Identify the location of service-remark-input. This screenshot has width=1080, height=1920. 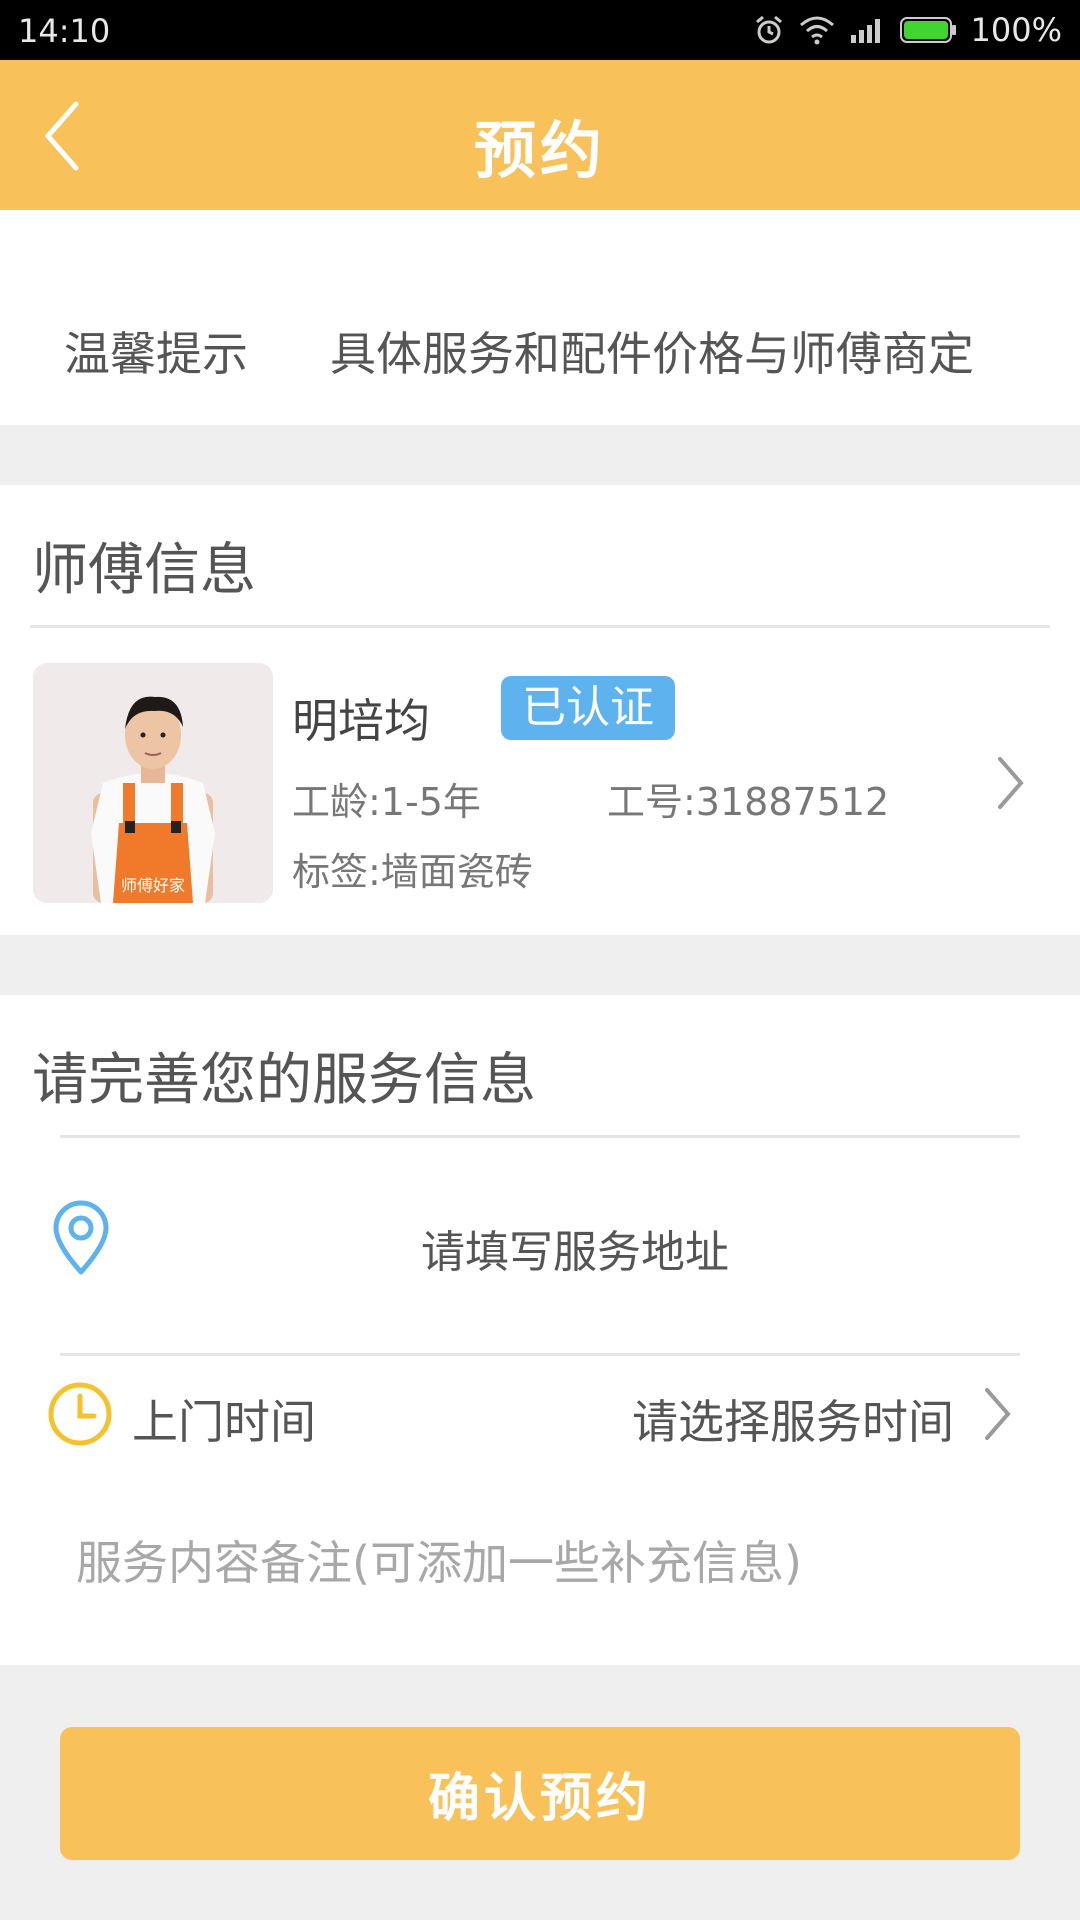
(536, 1563).